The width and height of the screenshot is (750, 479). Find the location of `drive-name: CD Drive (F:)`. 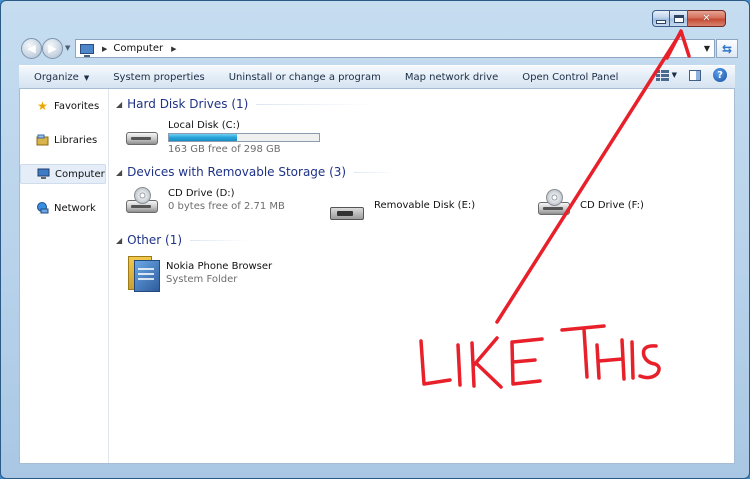

drive-name: CD Drive (F:) is located at coordinates (612, 205).